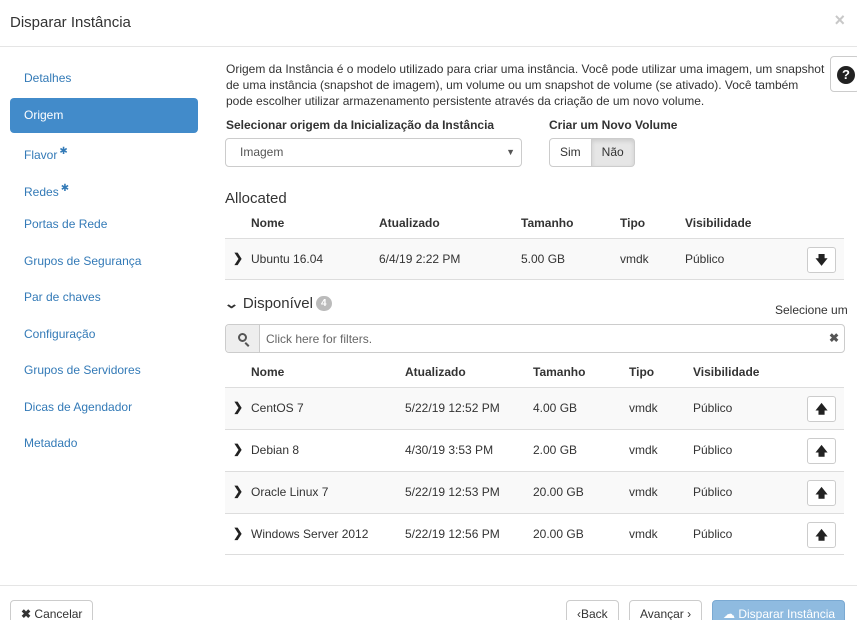 This screenshot has width=857, height=620. Describe the element at coordinates (44, 114) in the screenshot. I see `sidebar-item-label: Origem` at that location.